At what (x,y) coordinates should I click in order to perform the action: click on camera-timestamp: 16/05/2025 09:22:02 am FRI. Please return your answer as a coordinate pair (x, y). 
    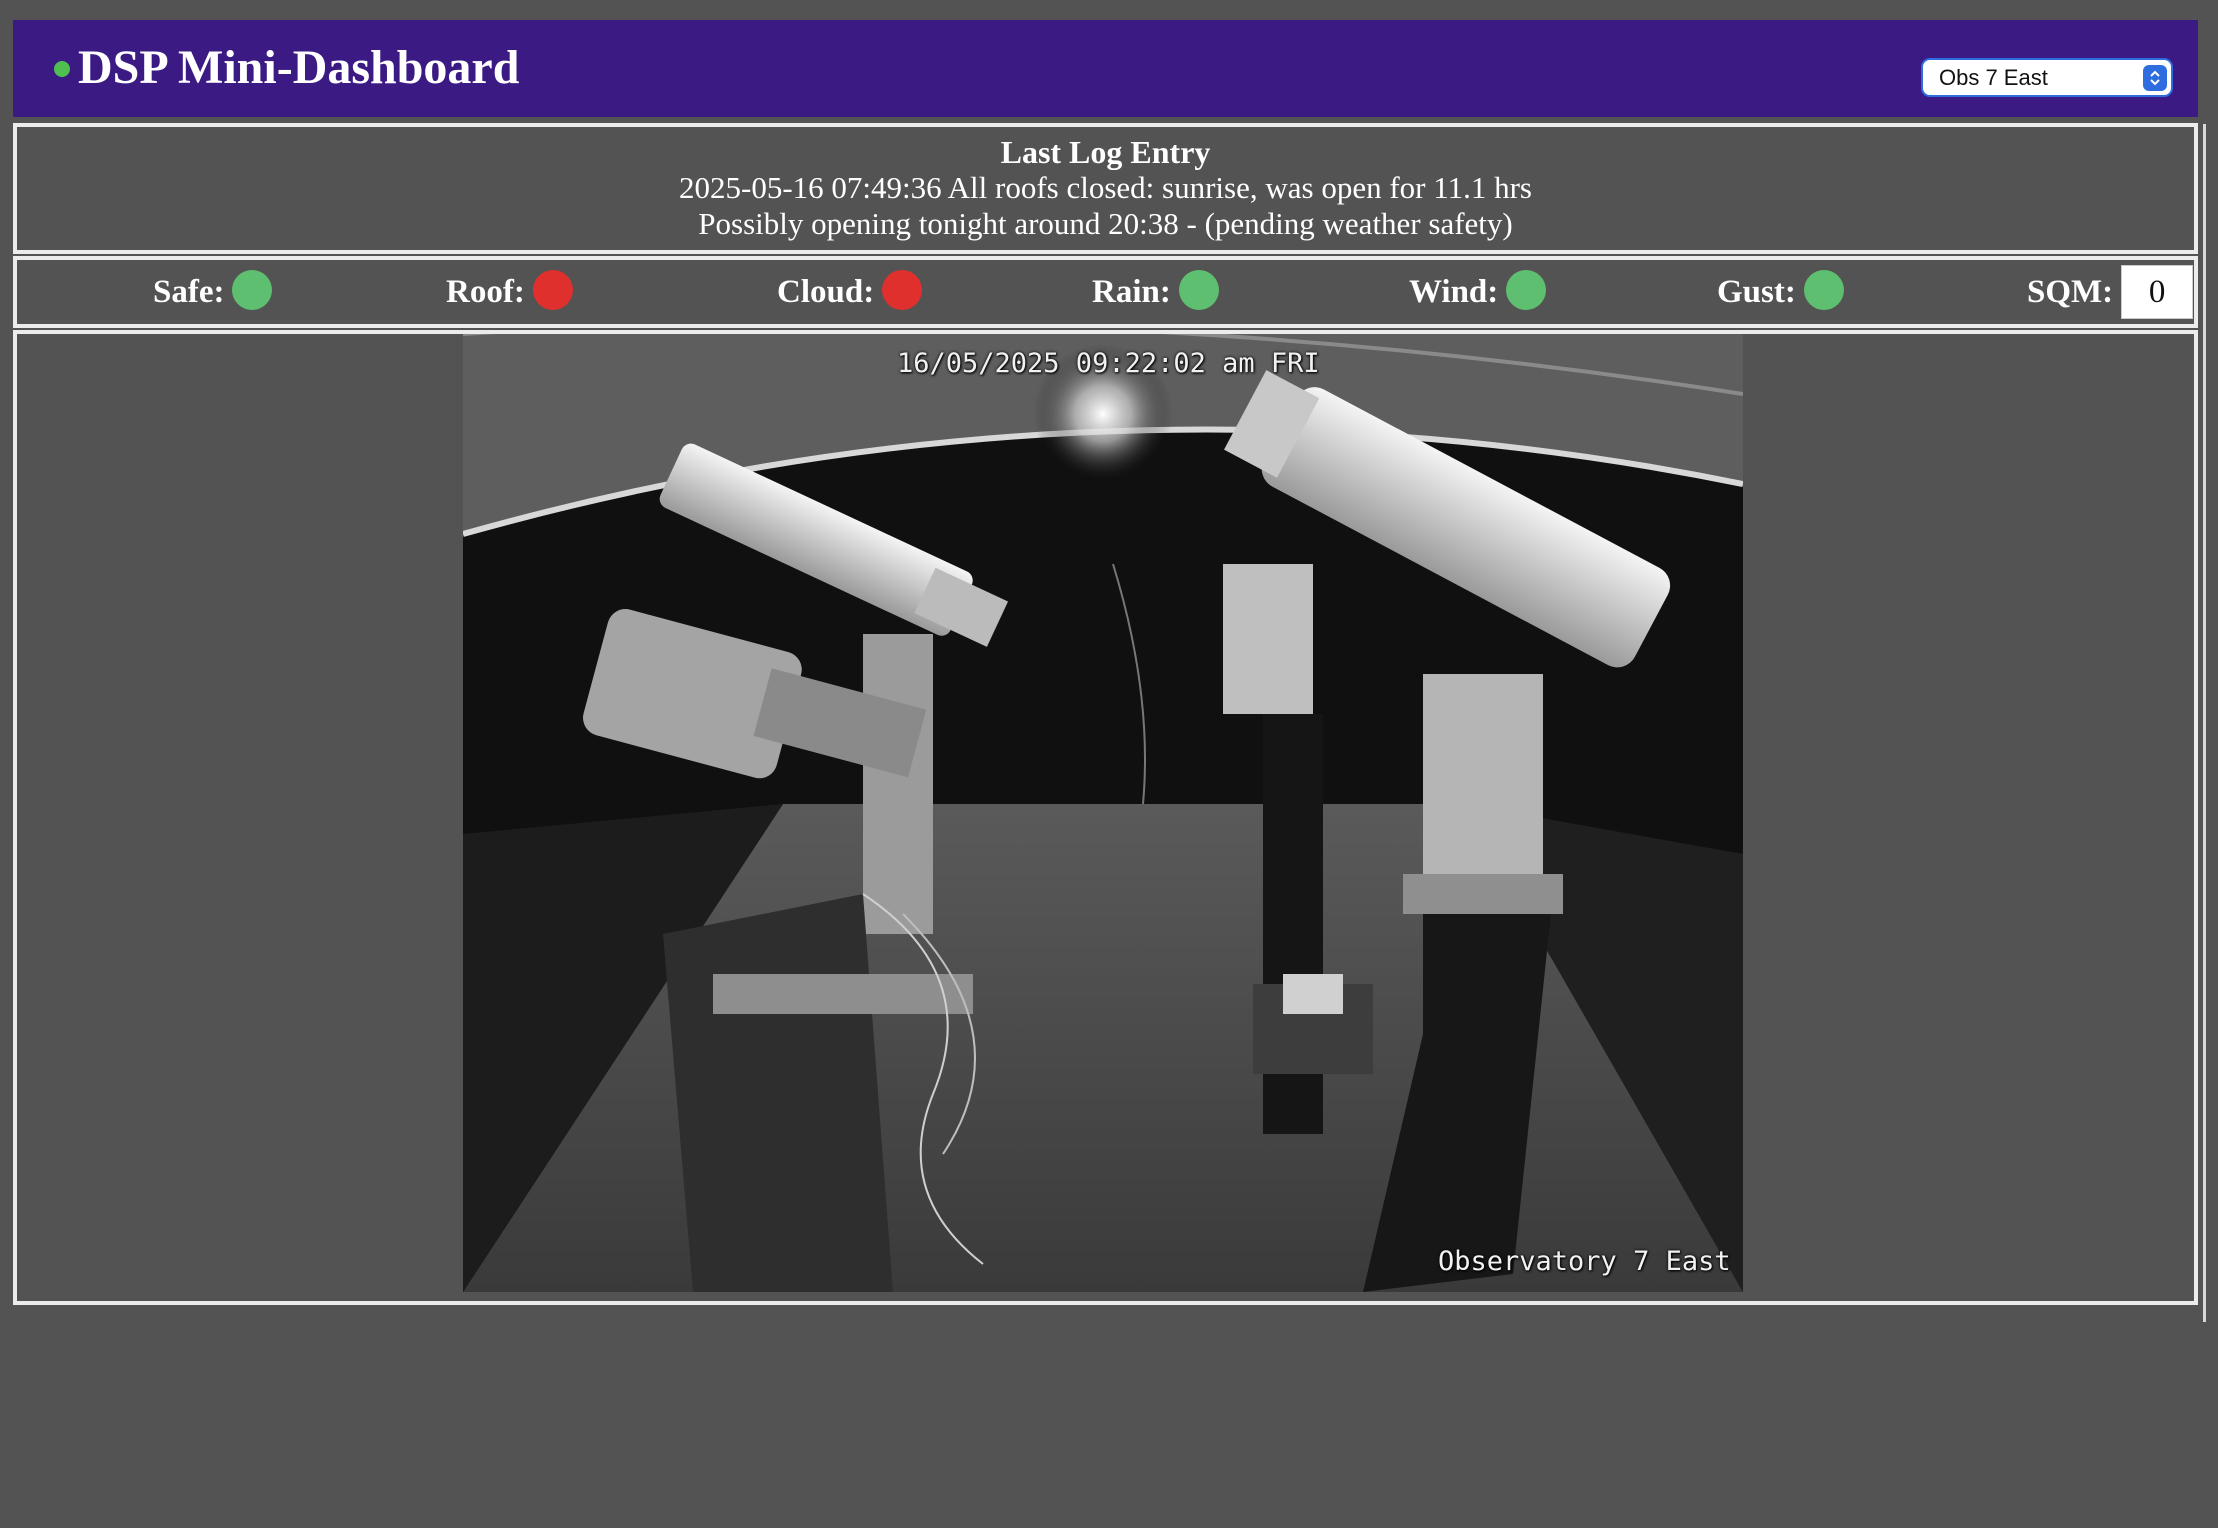
    Looking at the image, I should click on (1108, 363).